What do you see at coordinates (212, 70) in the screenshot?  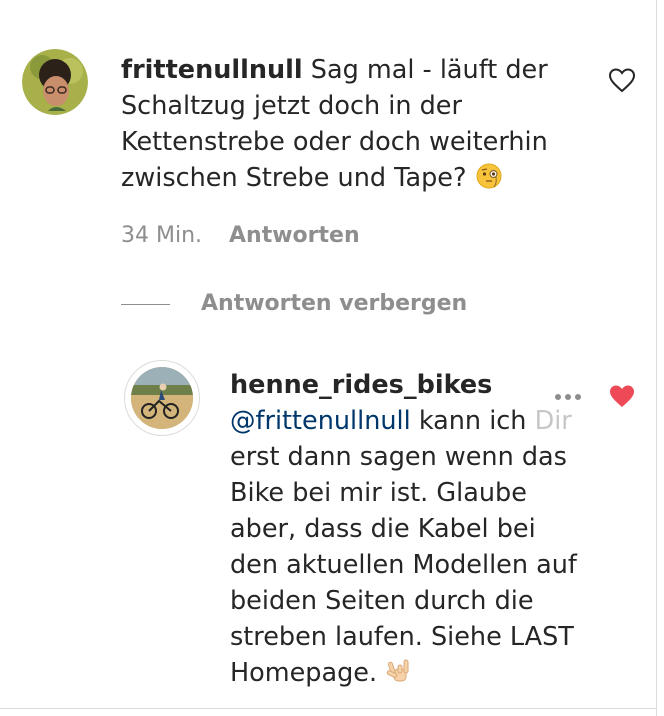 I see `comment-username: frittenullnull` at bounding box center [212, 70].